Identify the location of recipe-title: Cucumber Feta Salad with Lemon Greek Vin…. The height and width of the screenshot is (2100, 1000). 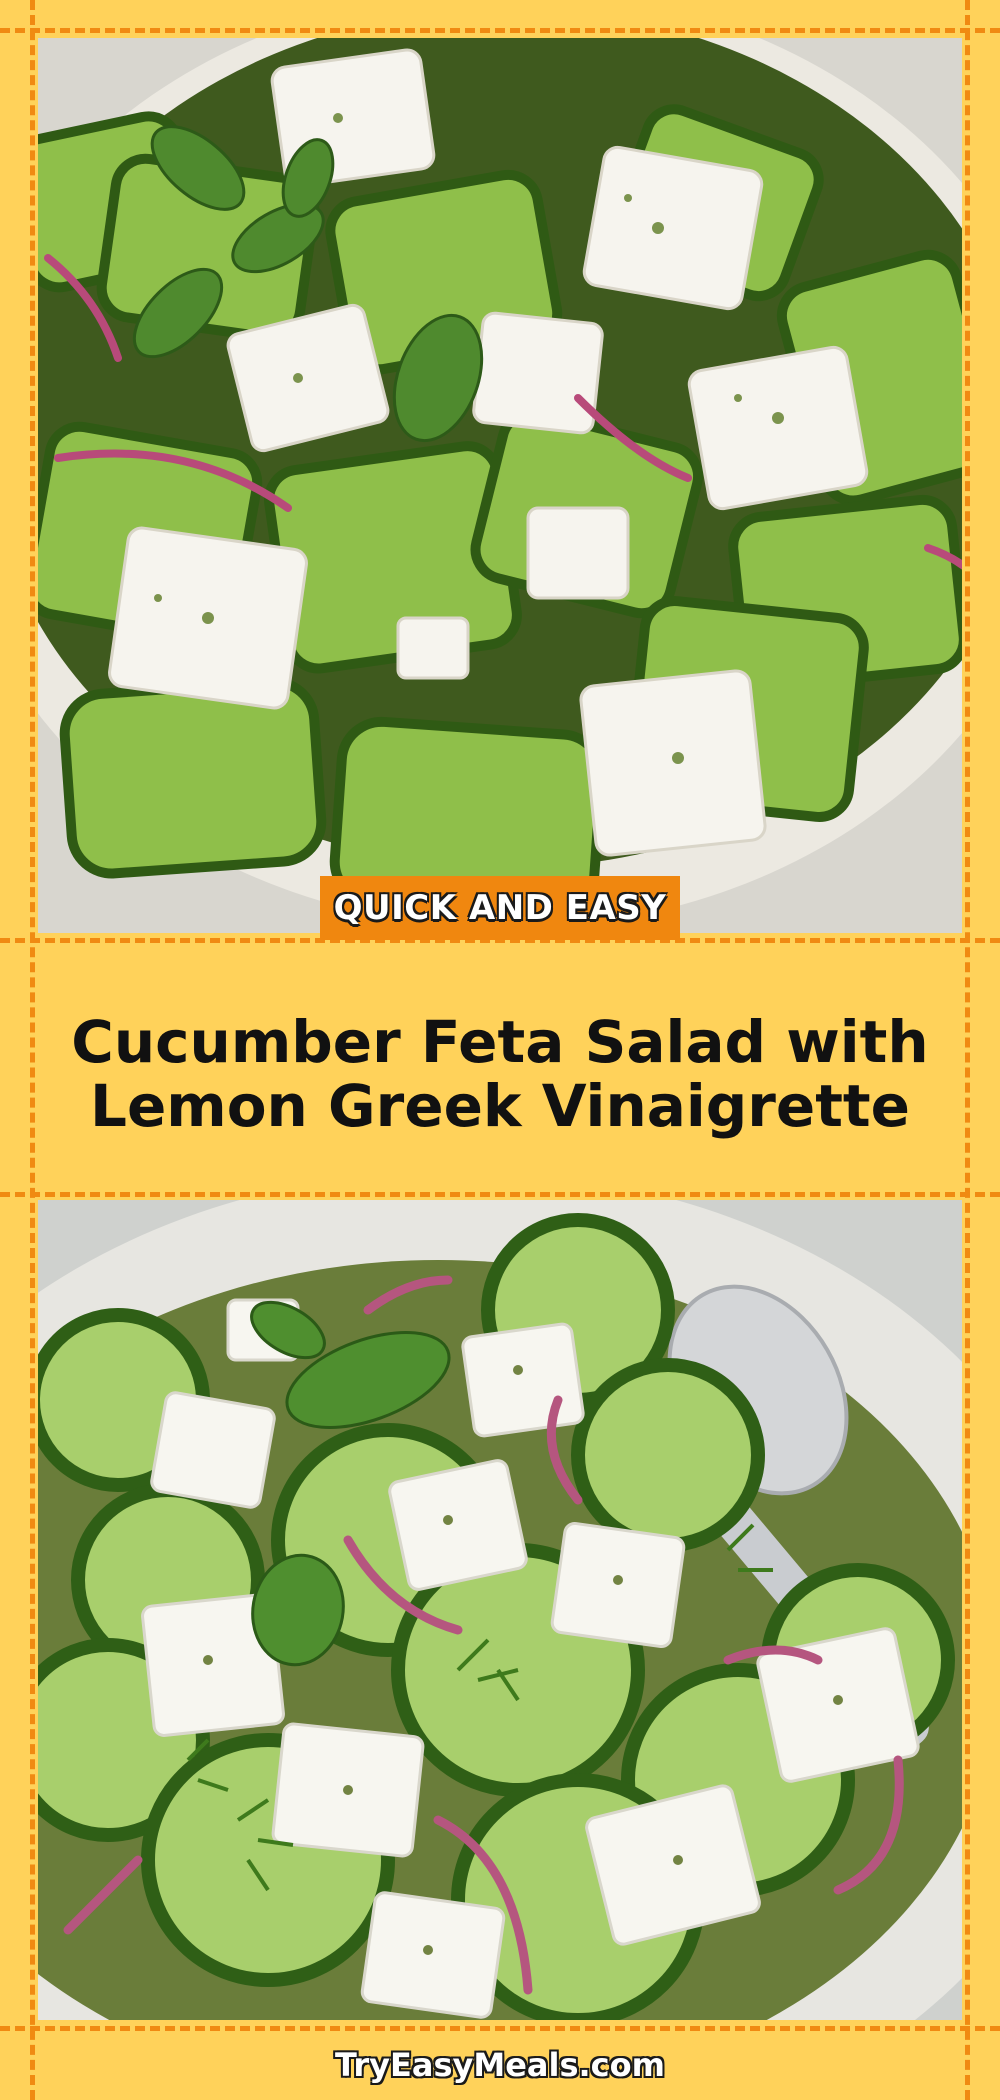
(500, 1075).